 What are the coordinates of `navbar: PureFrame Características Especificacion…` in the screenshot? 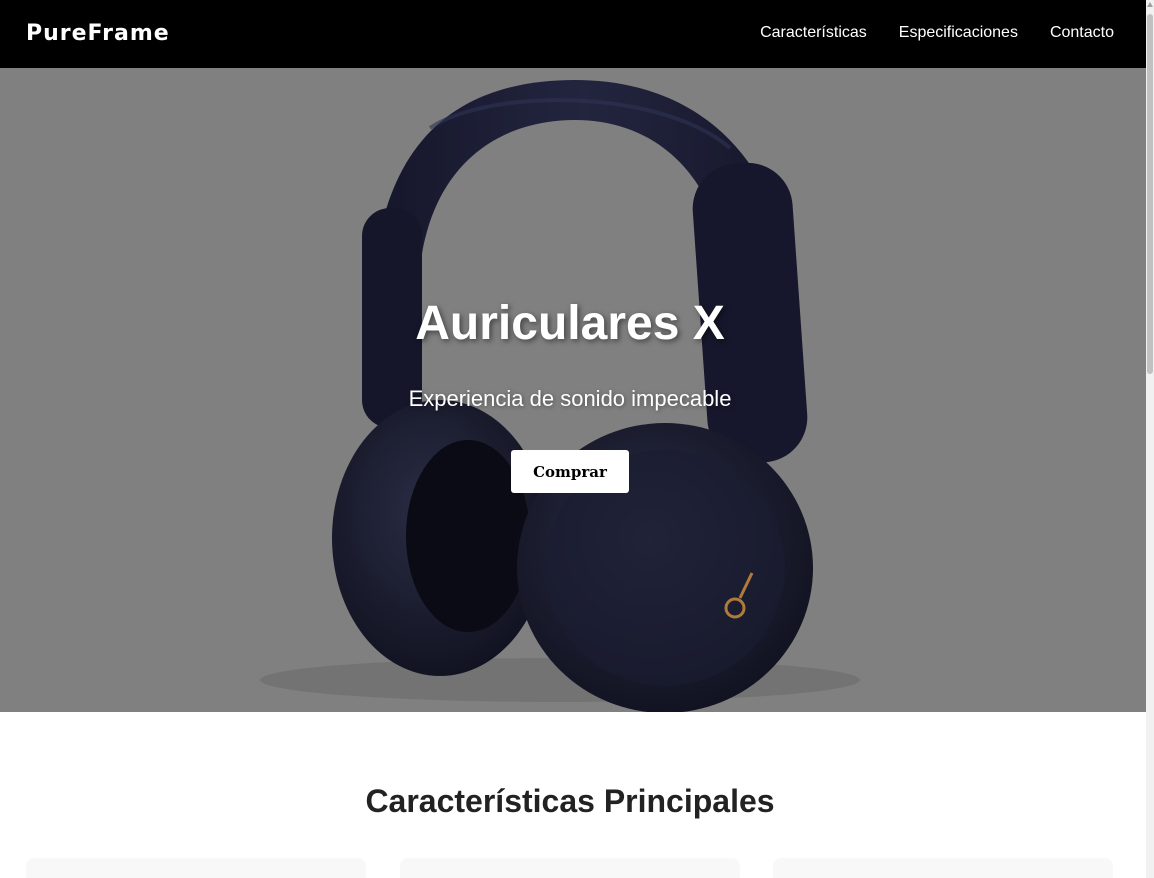 It's located at (573, 34).